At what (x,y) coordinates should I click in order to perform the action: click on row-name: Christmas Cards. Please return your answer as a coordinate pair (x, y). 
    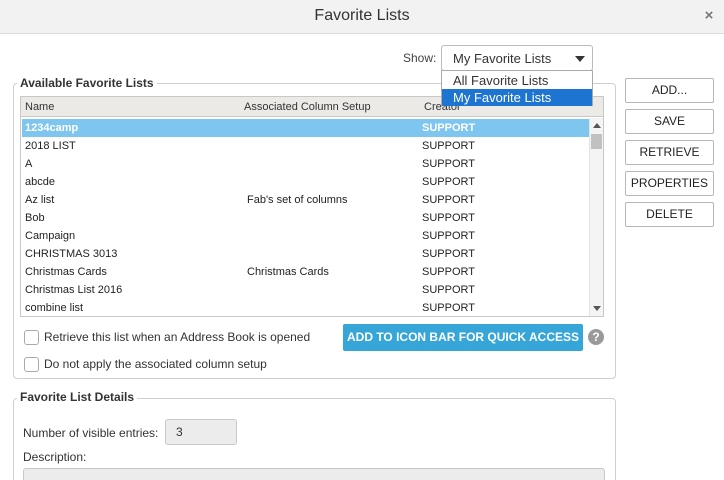
    Looking at the image, I should click on (66, 272).